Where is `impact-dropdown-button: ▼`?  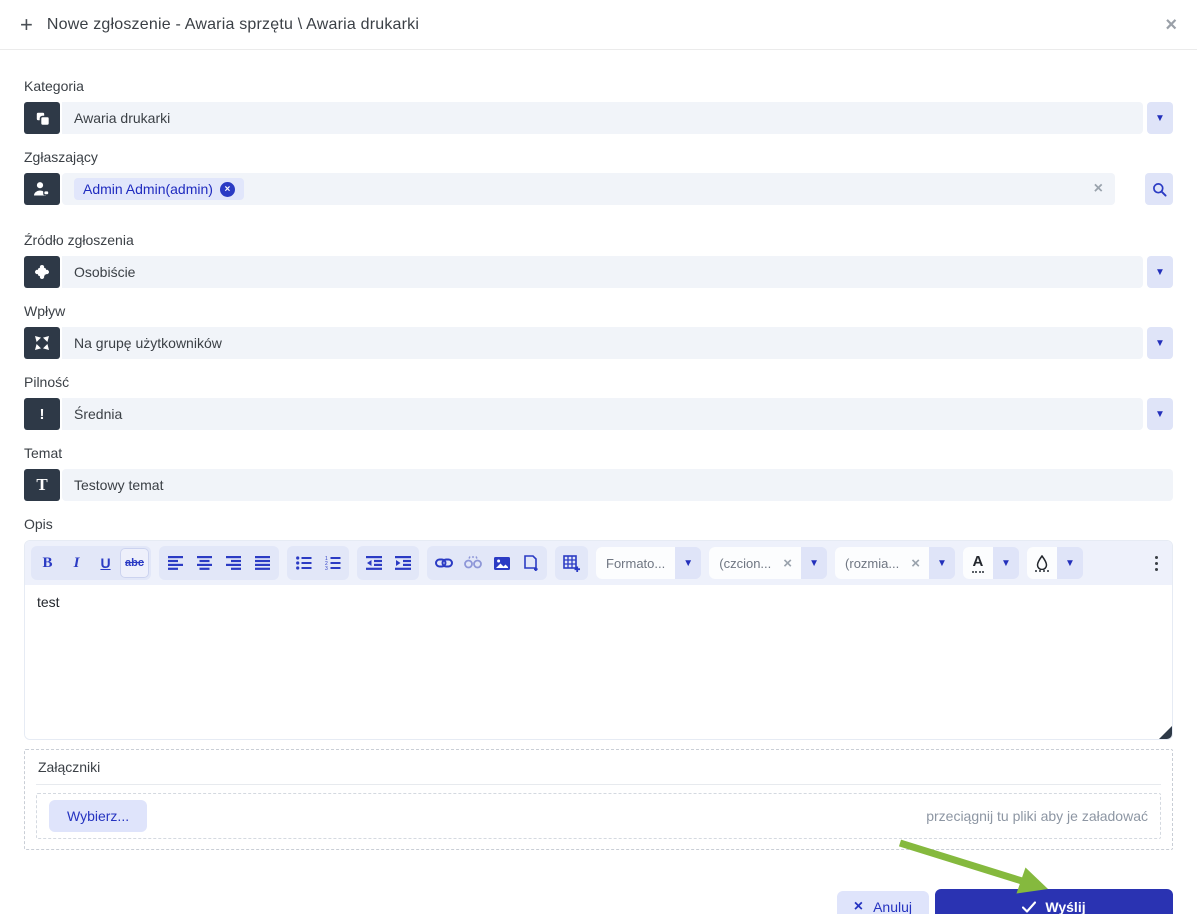 impact-dropdown-button: ▼ is located at coordinates (1160, 343).